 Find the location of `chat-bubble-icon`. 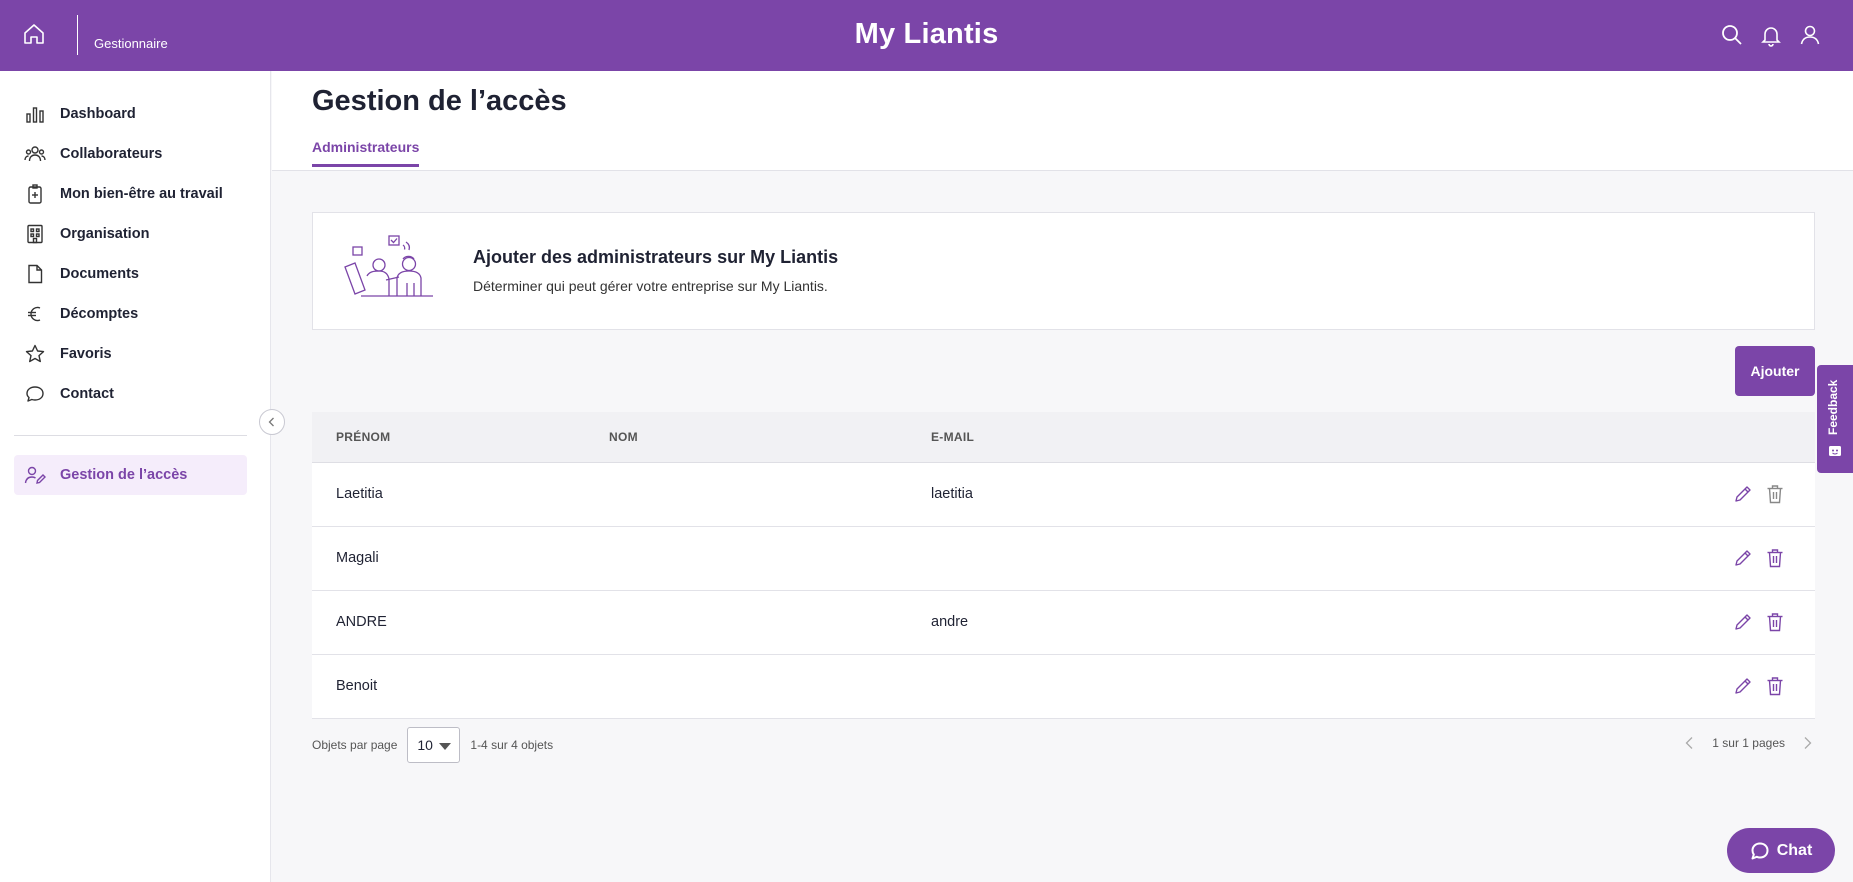

chat-bubble-icon is located at coordinates (1760, 850).